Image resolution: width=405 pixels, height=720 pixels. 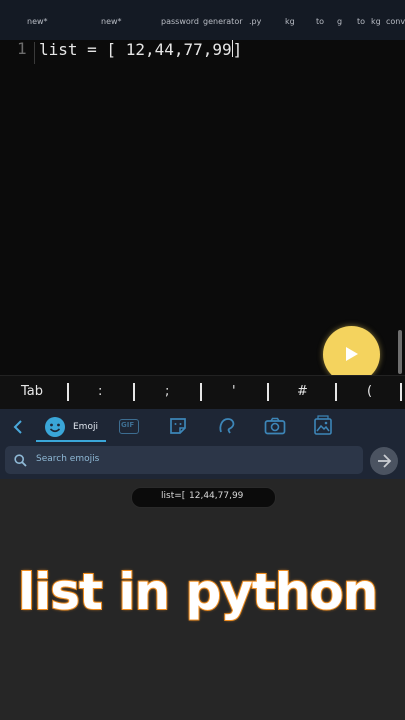 I want to click on code-line-1: list = [ 12,44,77,99], so click(x=140, y=49).